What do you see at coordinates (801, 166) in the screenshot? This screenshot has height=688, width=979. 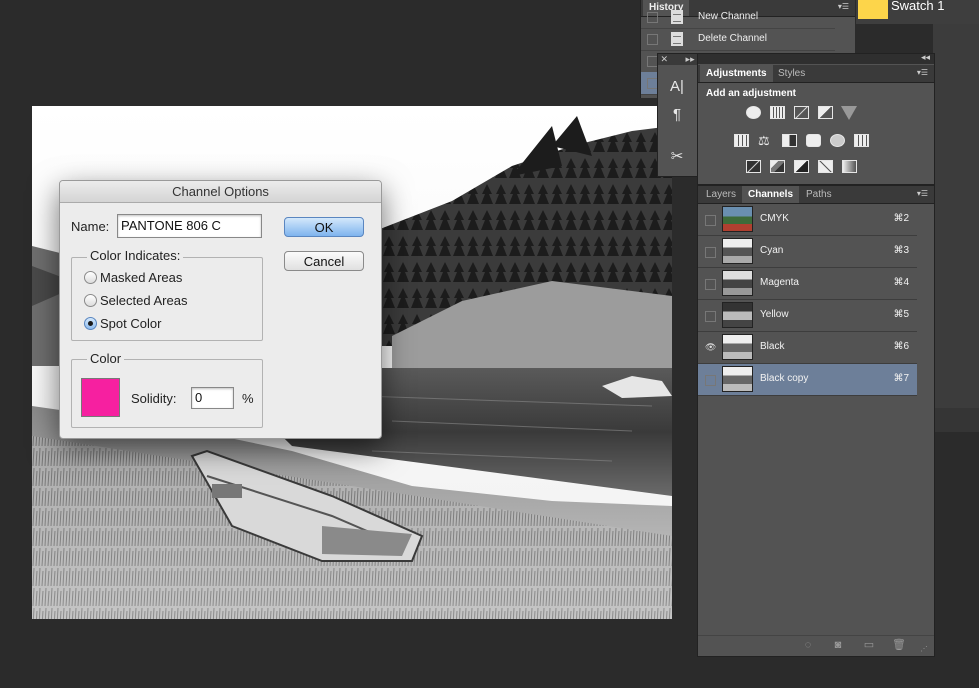 I see `threshold-icon` at bounding box center [801, 166].